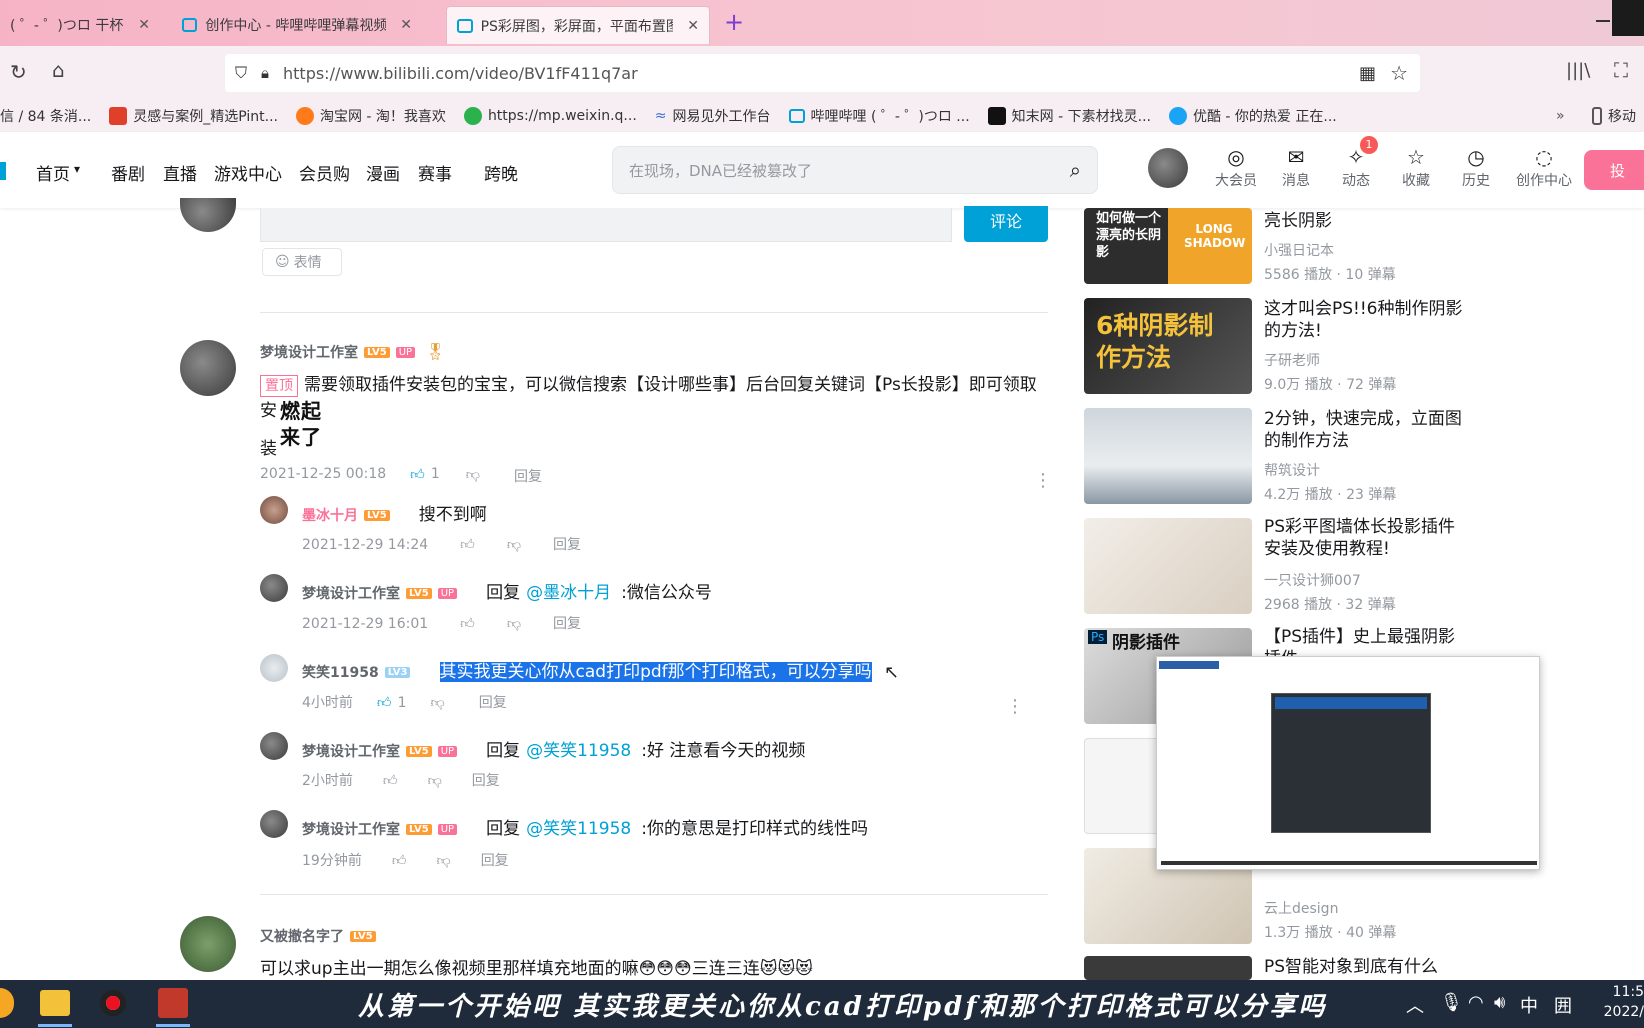 This screenshot has width=1644, height=1028. I want to click on video-title: PS彩平图墙体长投影插件安装及使用教程!, so click(1364, 538).